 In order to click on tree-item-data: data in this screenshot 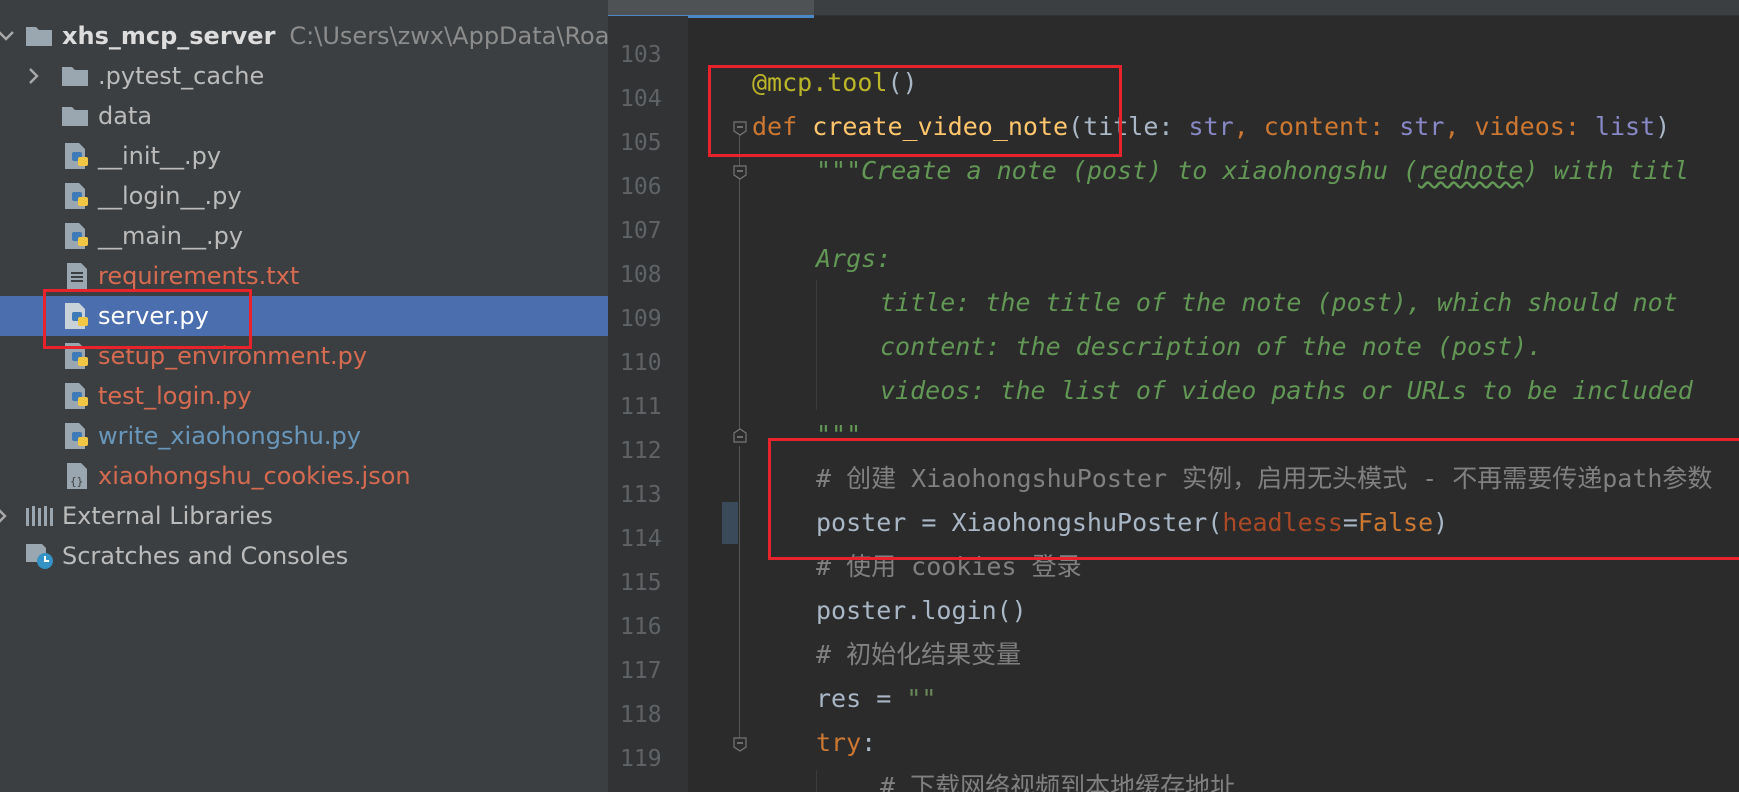, I will do `click(304, 116)`.